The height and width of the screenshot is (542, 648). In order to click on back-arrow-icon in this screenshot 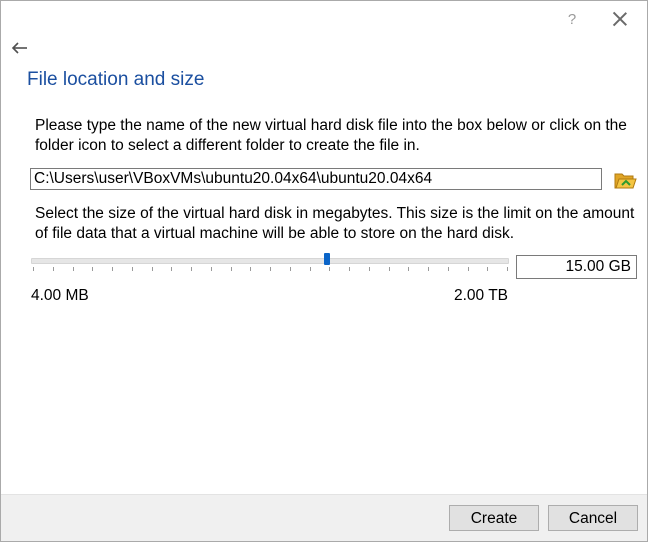, I will do `click(20, 48)`.